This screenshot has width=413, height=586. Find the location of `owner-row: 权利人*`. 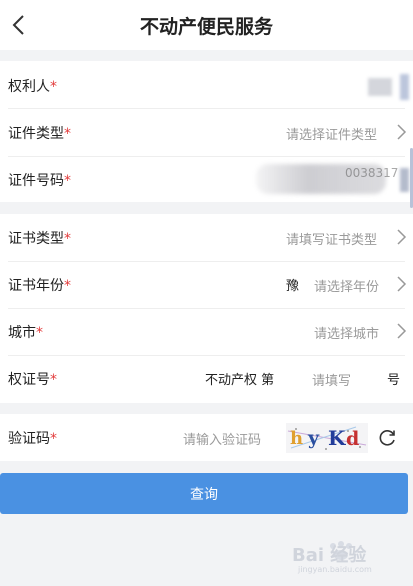

owner-row: 权利人* is located at coordinates (206, 85).